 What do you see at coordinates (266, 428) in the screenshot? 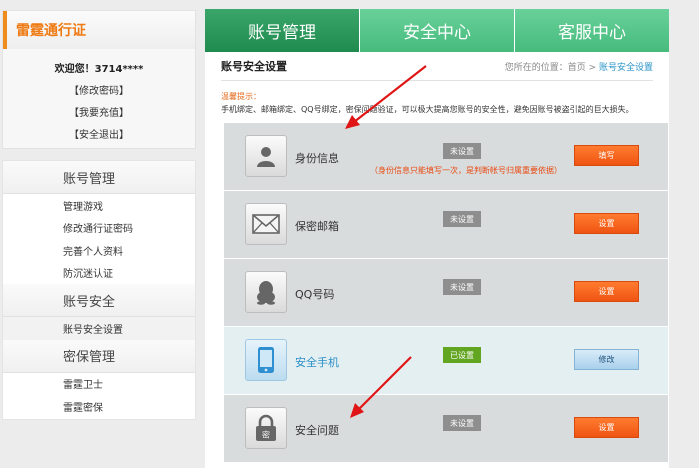
I see `padlock-icon: 密` at bounding box center [266, 428].